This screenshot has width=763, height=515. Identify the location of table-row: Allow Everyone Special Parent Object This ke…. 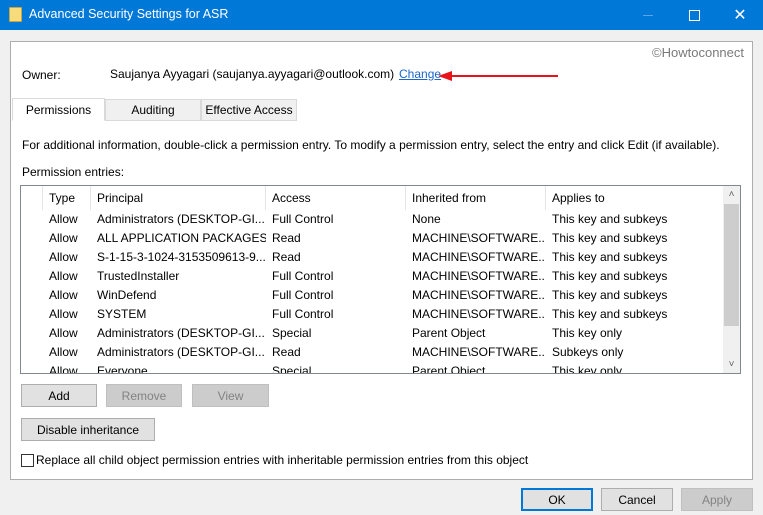
(373, 368).